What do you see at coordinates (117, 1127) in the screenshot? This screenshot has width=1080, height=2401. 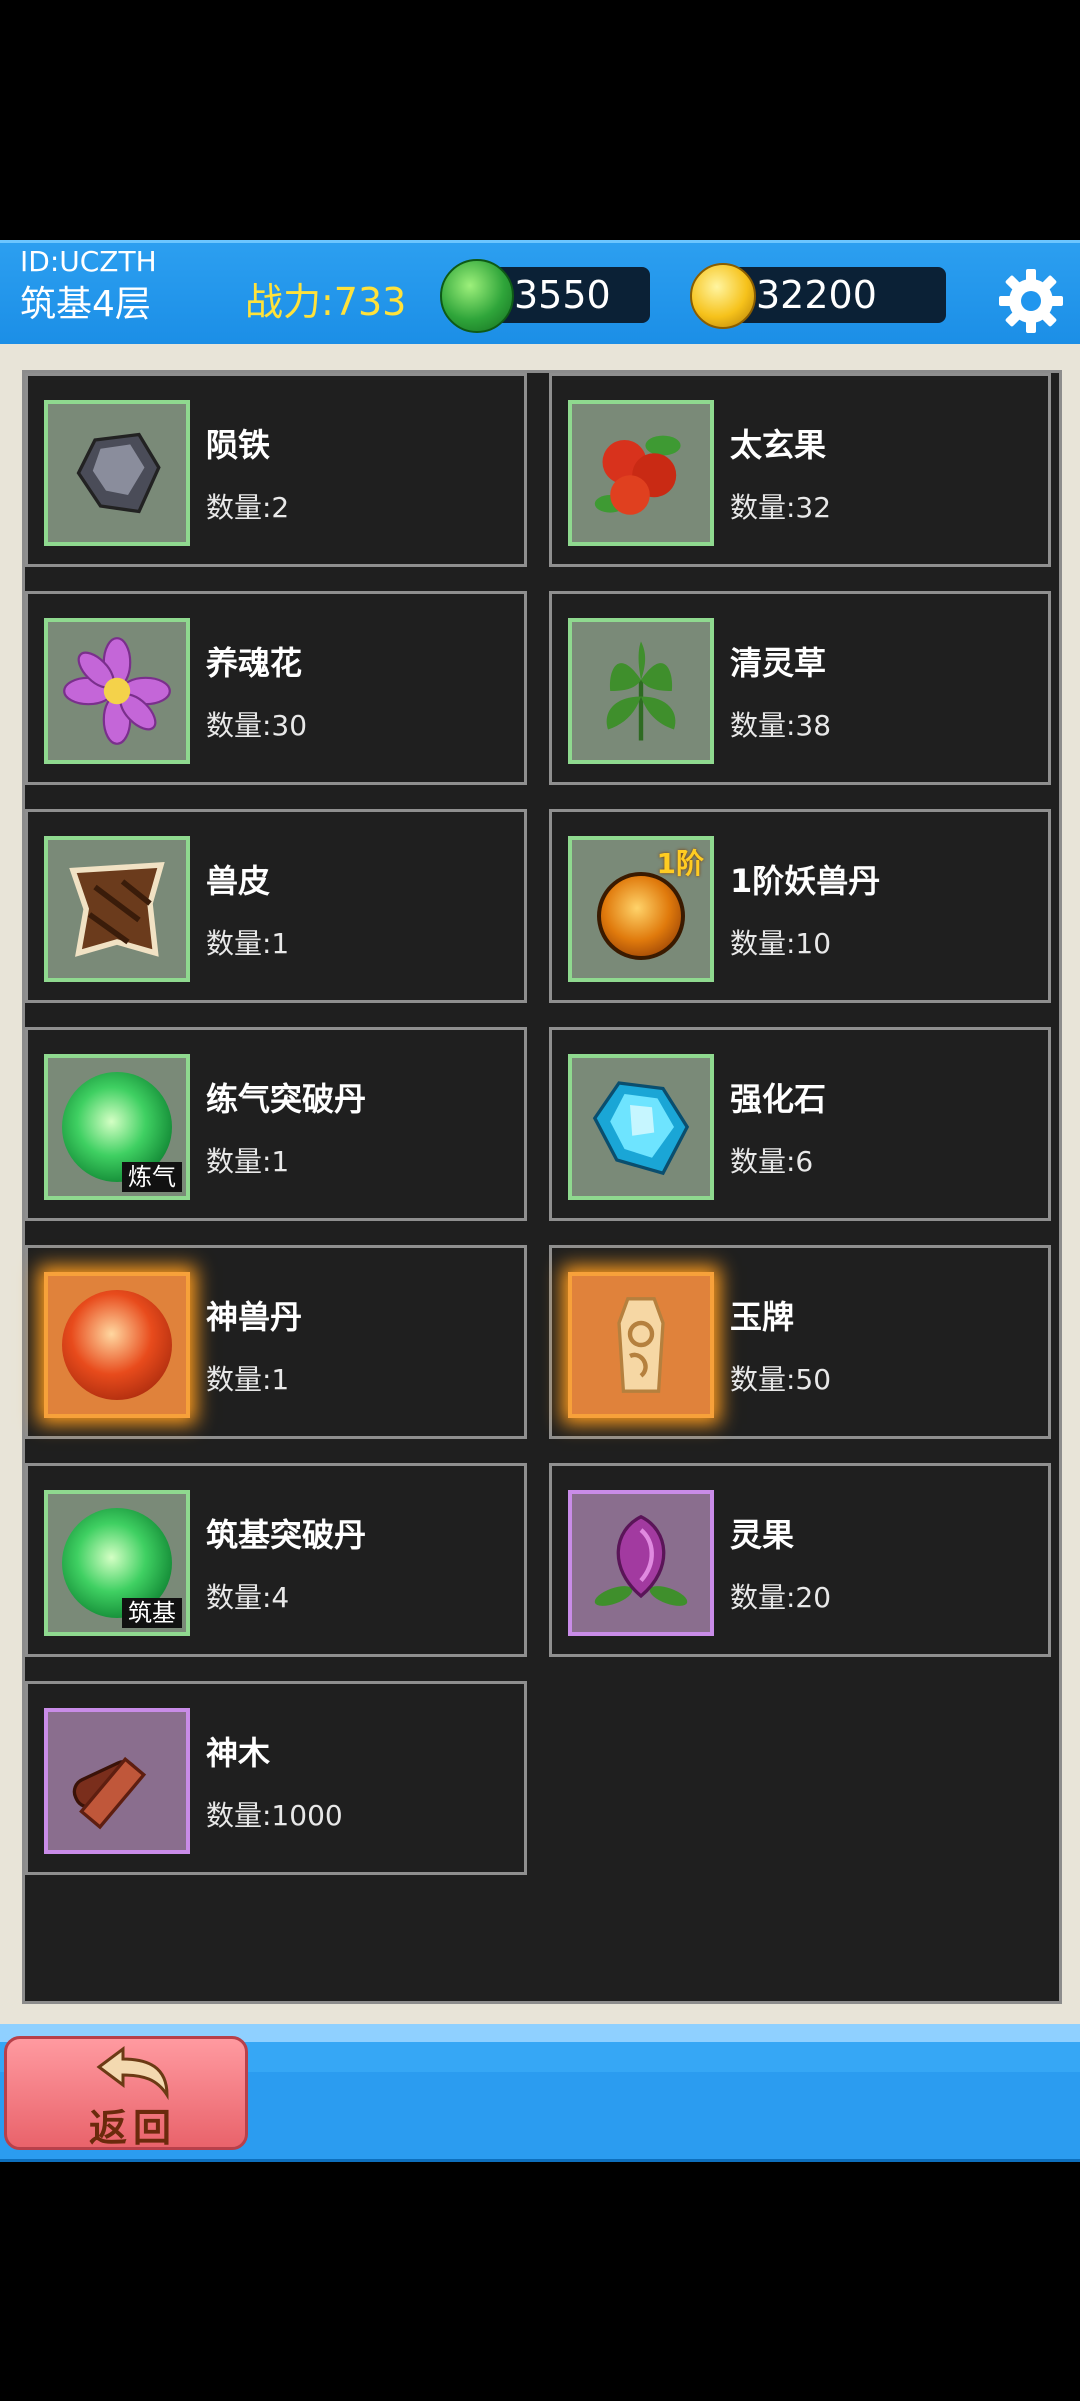 I see `item-slot: 炼气` at bounding box center [117, 1127].